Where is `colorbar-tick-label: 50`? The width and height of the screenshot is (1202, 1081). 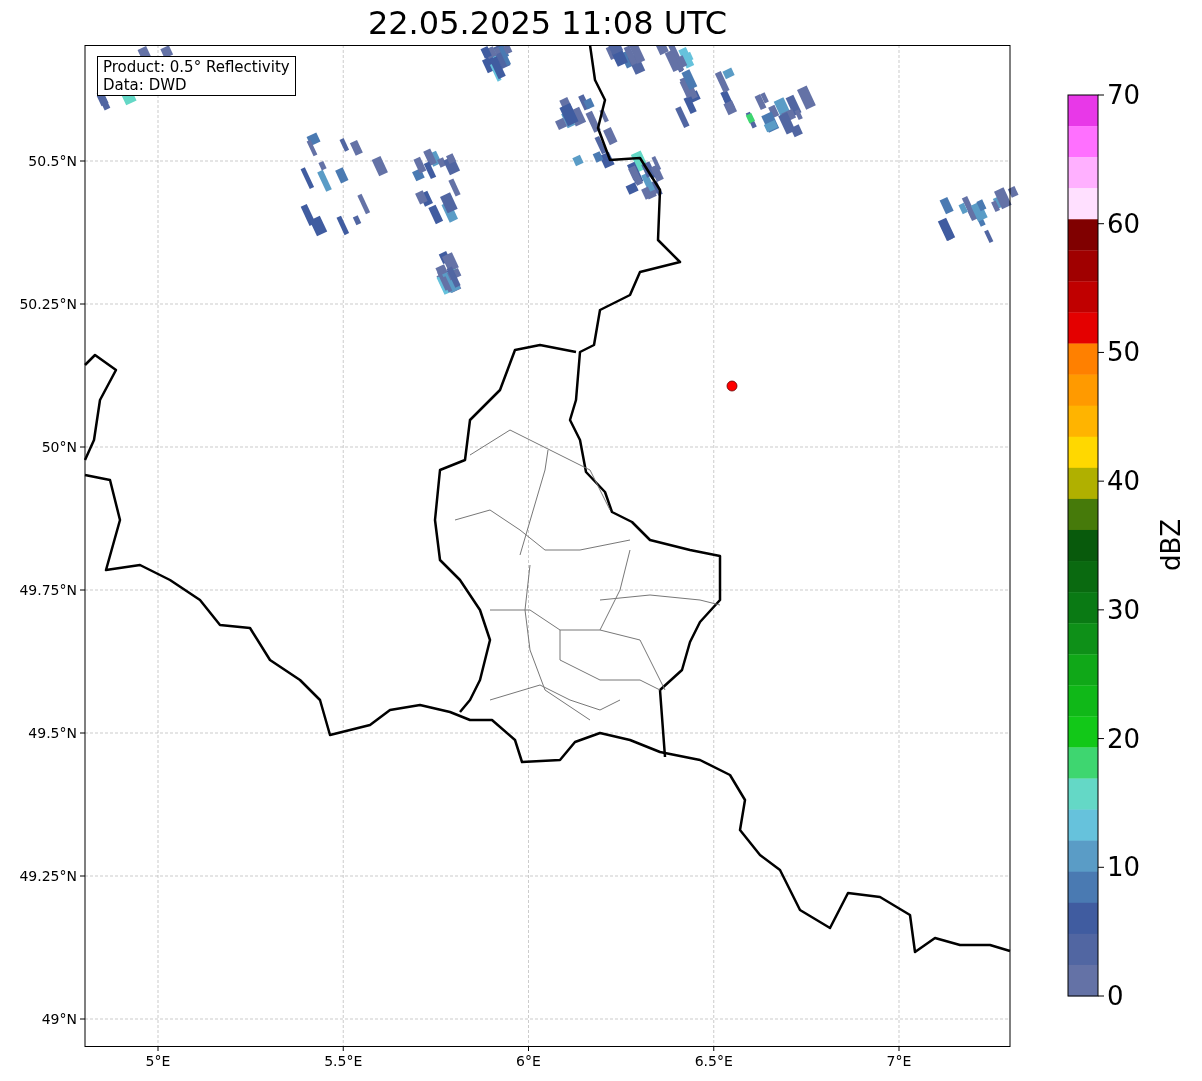 colorbar-tick-label: 50 is located at coordinates (1124, 352).